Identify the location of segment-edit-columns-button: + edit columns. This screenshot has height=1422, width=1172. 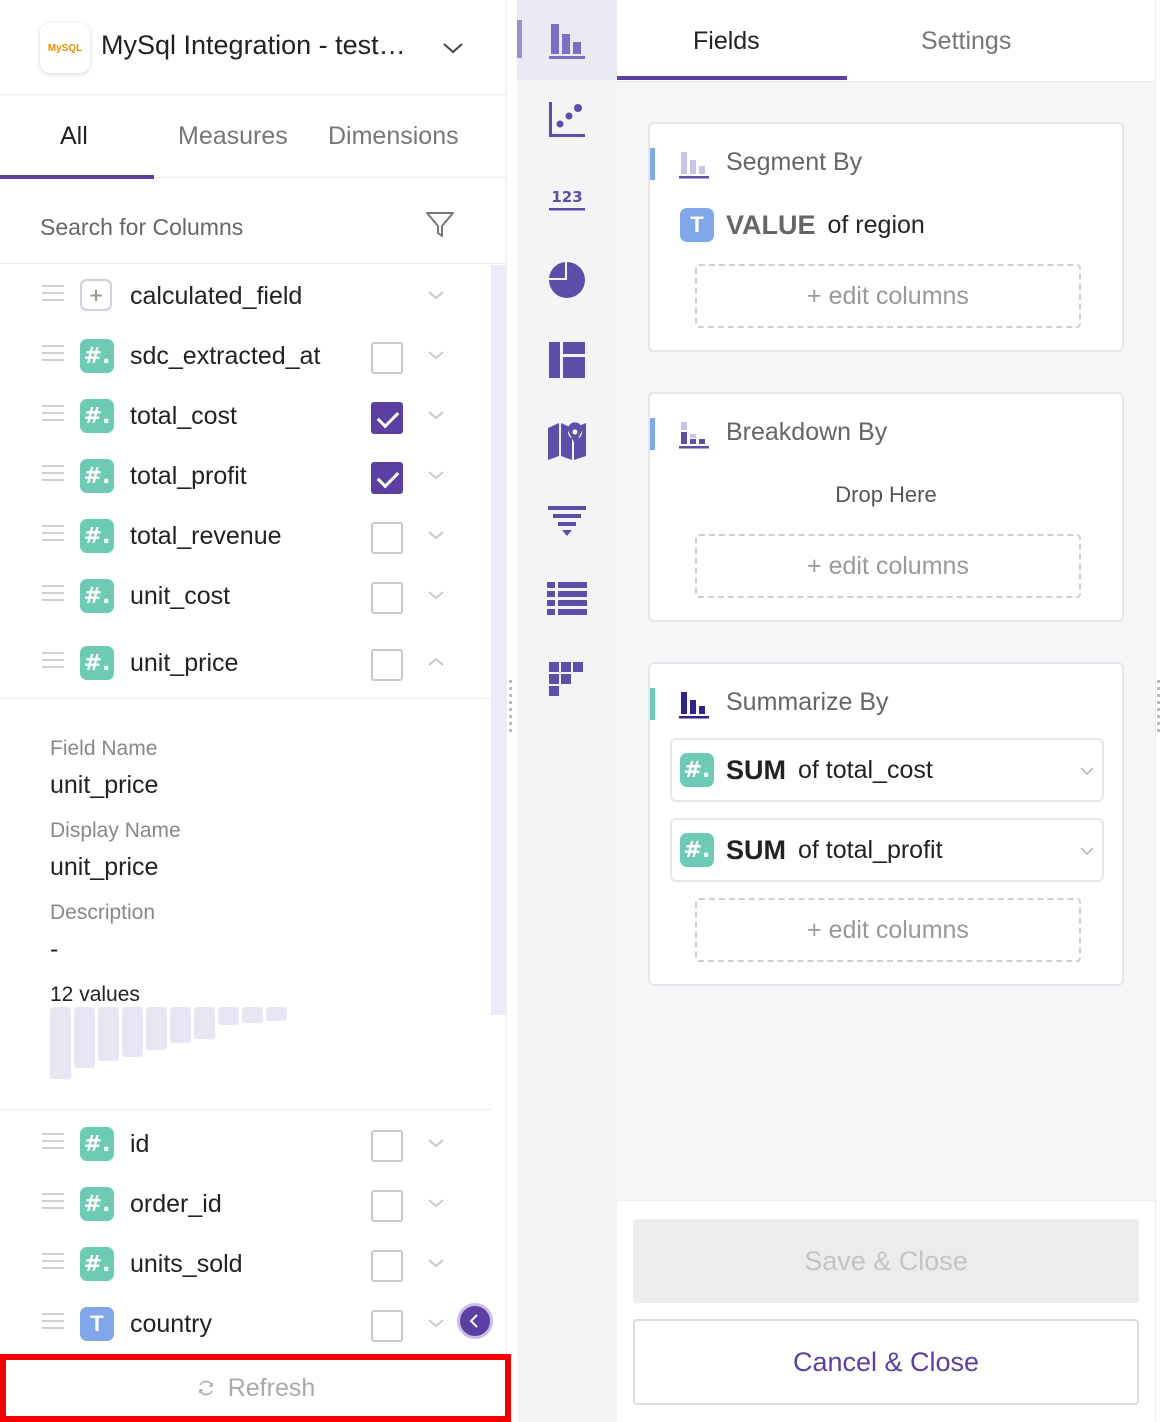
(888, 296).